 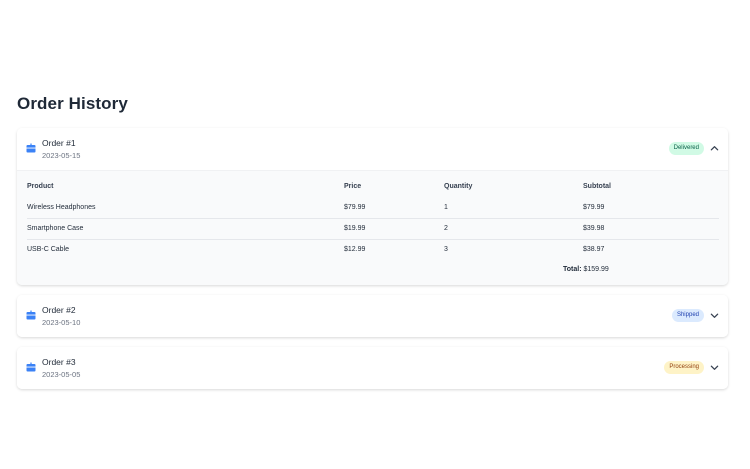 What do you see at coordinates (55, 228) in the screenshot?
I see `cell-product: Smartphone Case` at bounding box center [55, 228].